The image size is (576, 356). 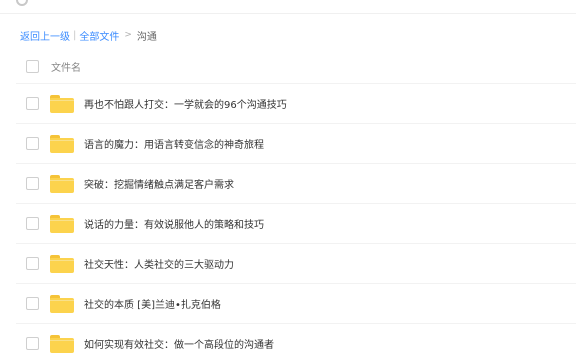 I want to click on file-name: 突破：挖掘情绪触点满足客户需求, so click(x=159, y=183).